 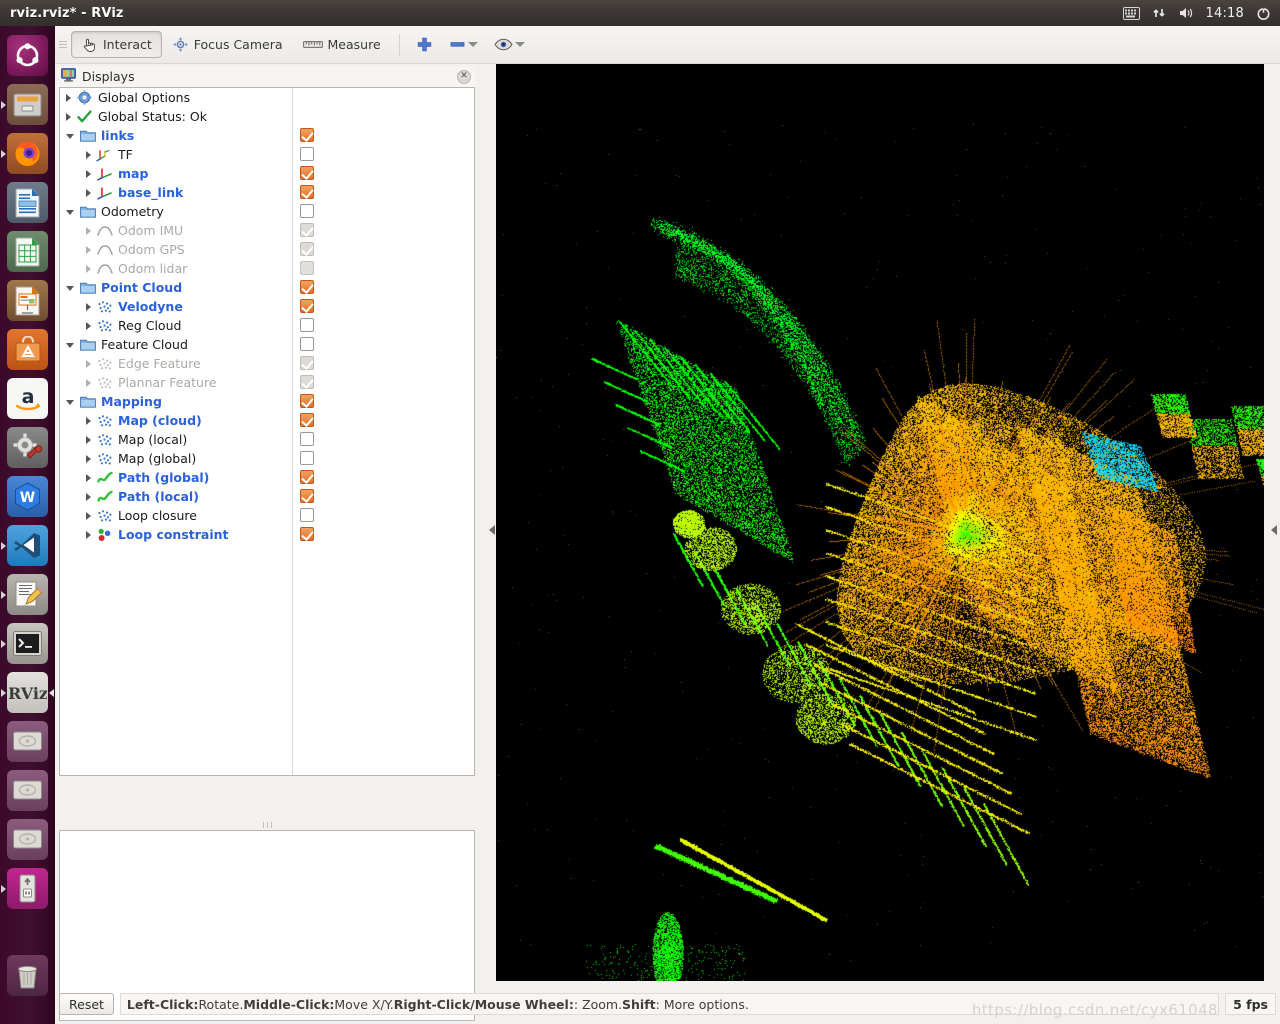 I want to click on remove-tool-button, so click(x=463, y=44).